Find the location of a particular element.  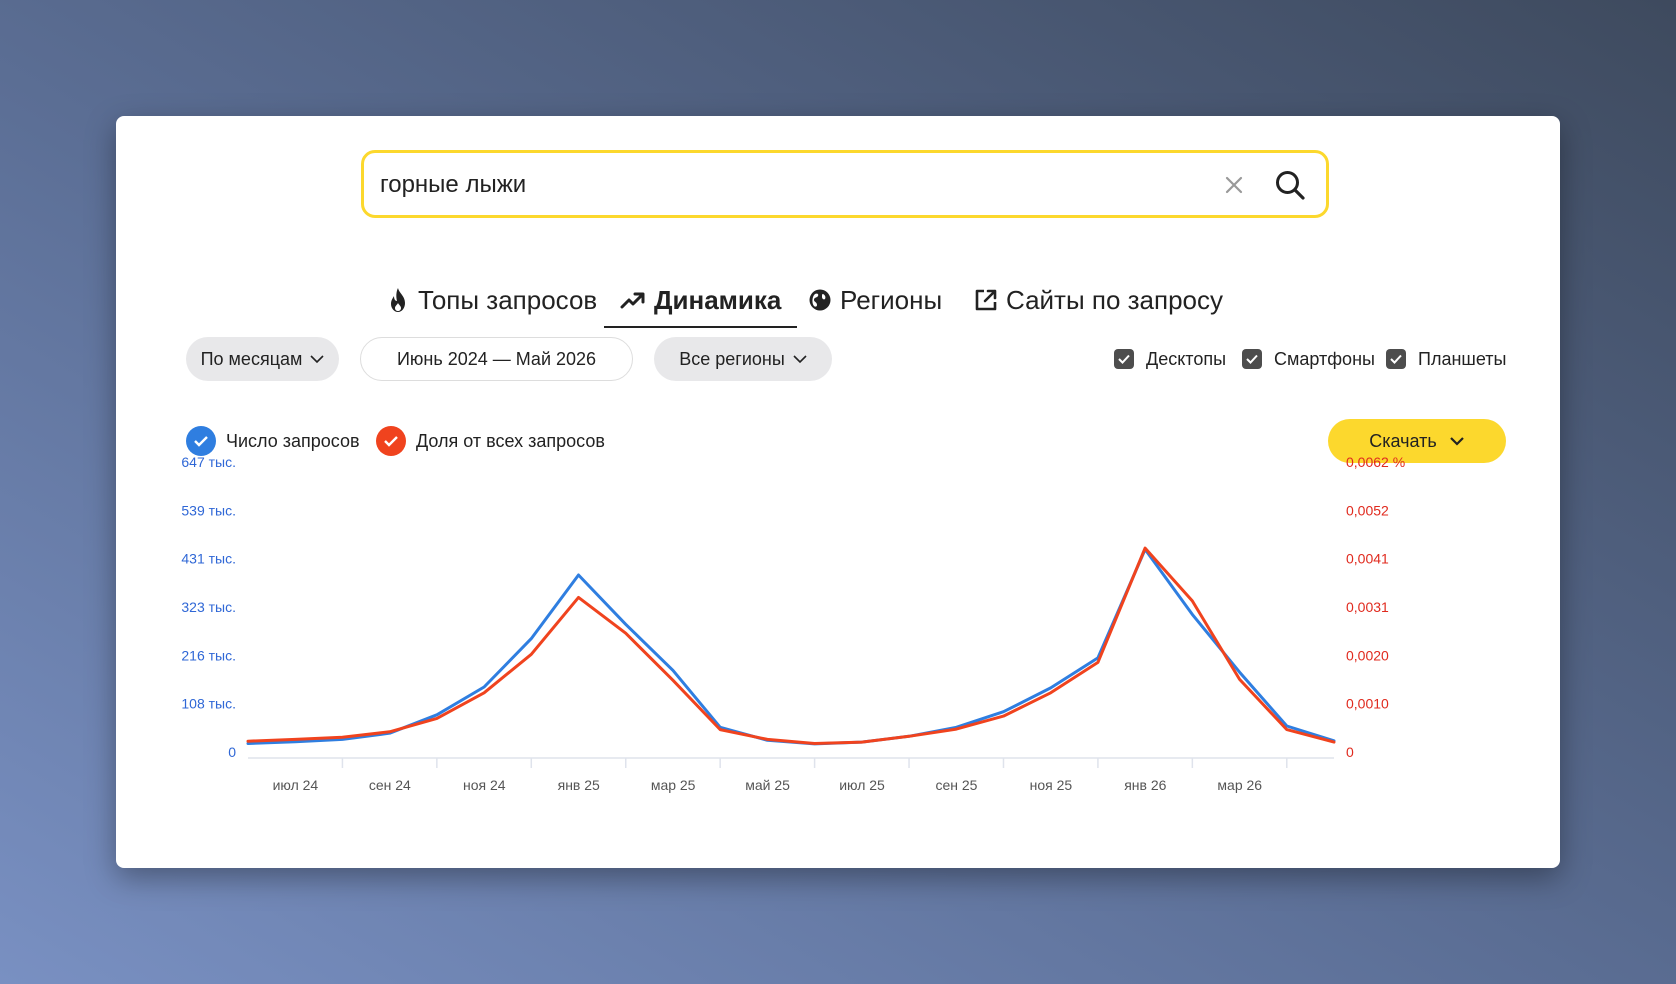

y-right-tick-label: 0,0041 is located at coordinates (1367, 559).